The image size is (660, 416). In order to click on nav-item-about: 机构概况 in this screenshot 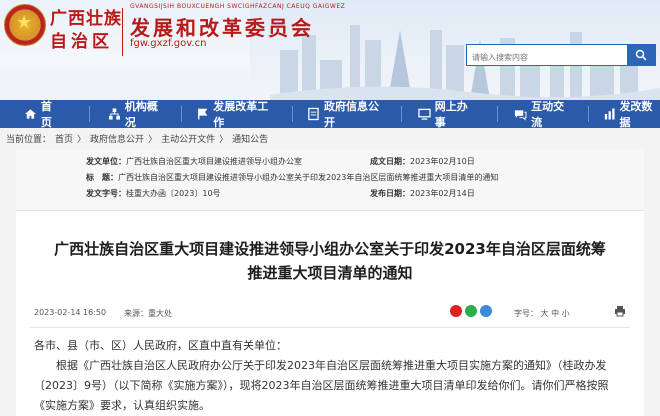, I will do `click(136, 114)`.